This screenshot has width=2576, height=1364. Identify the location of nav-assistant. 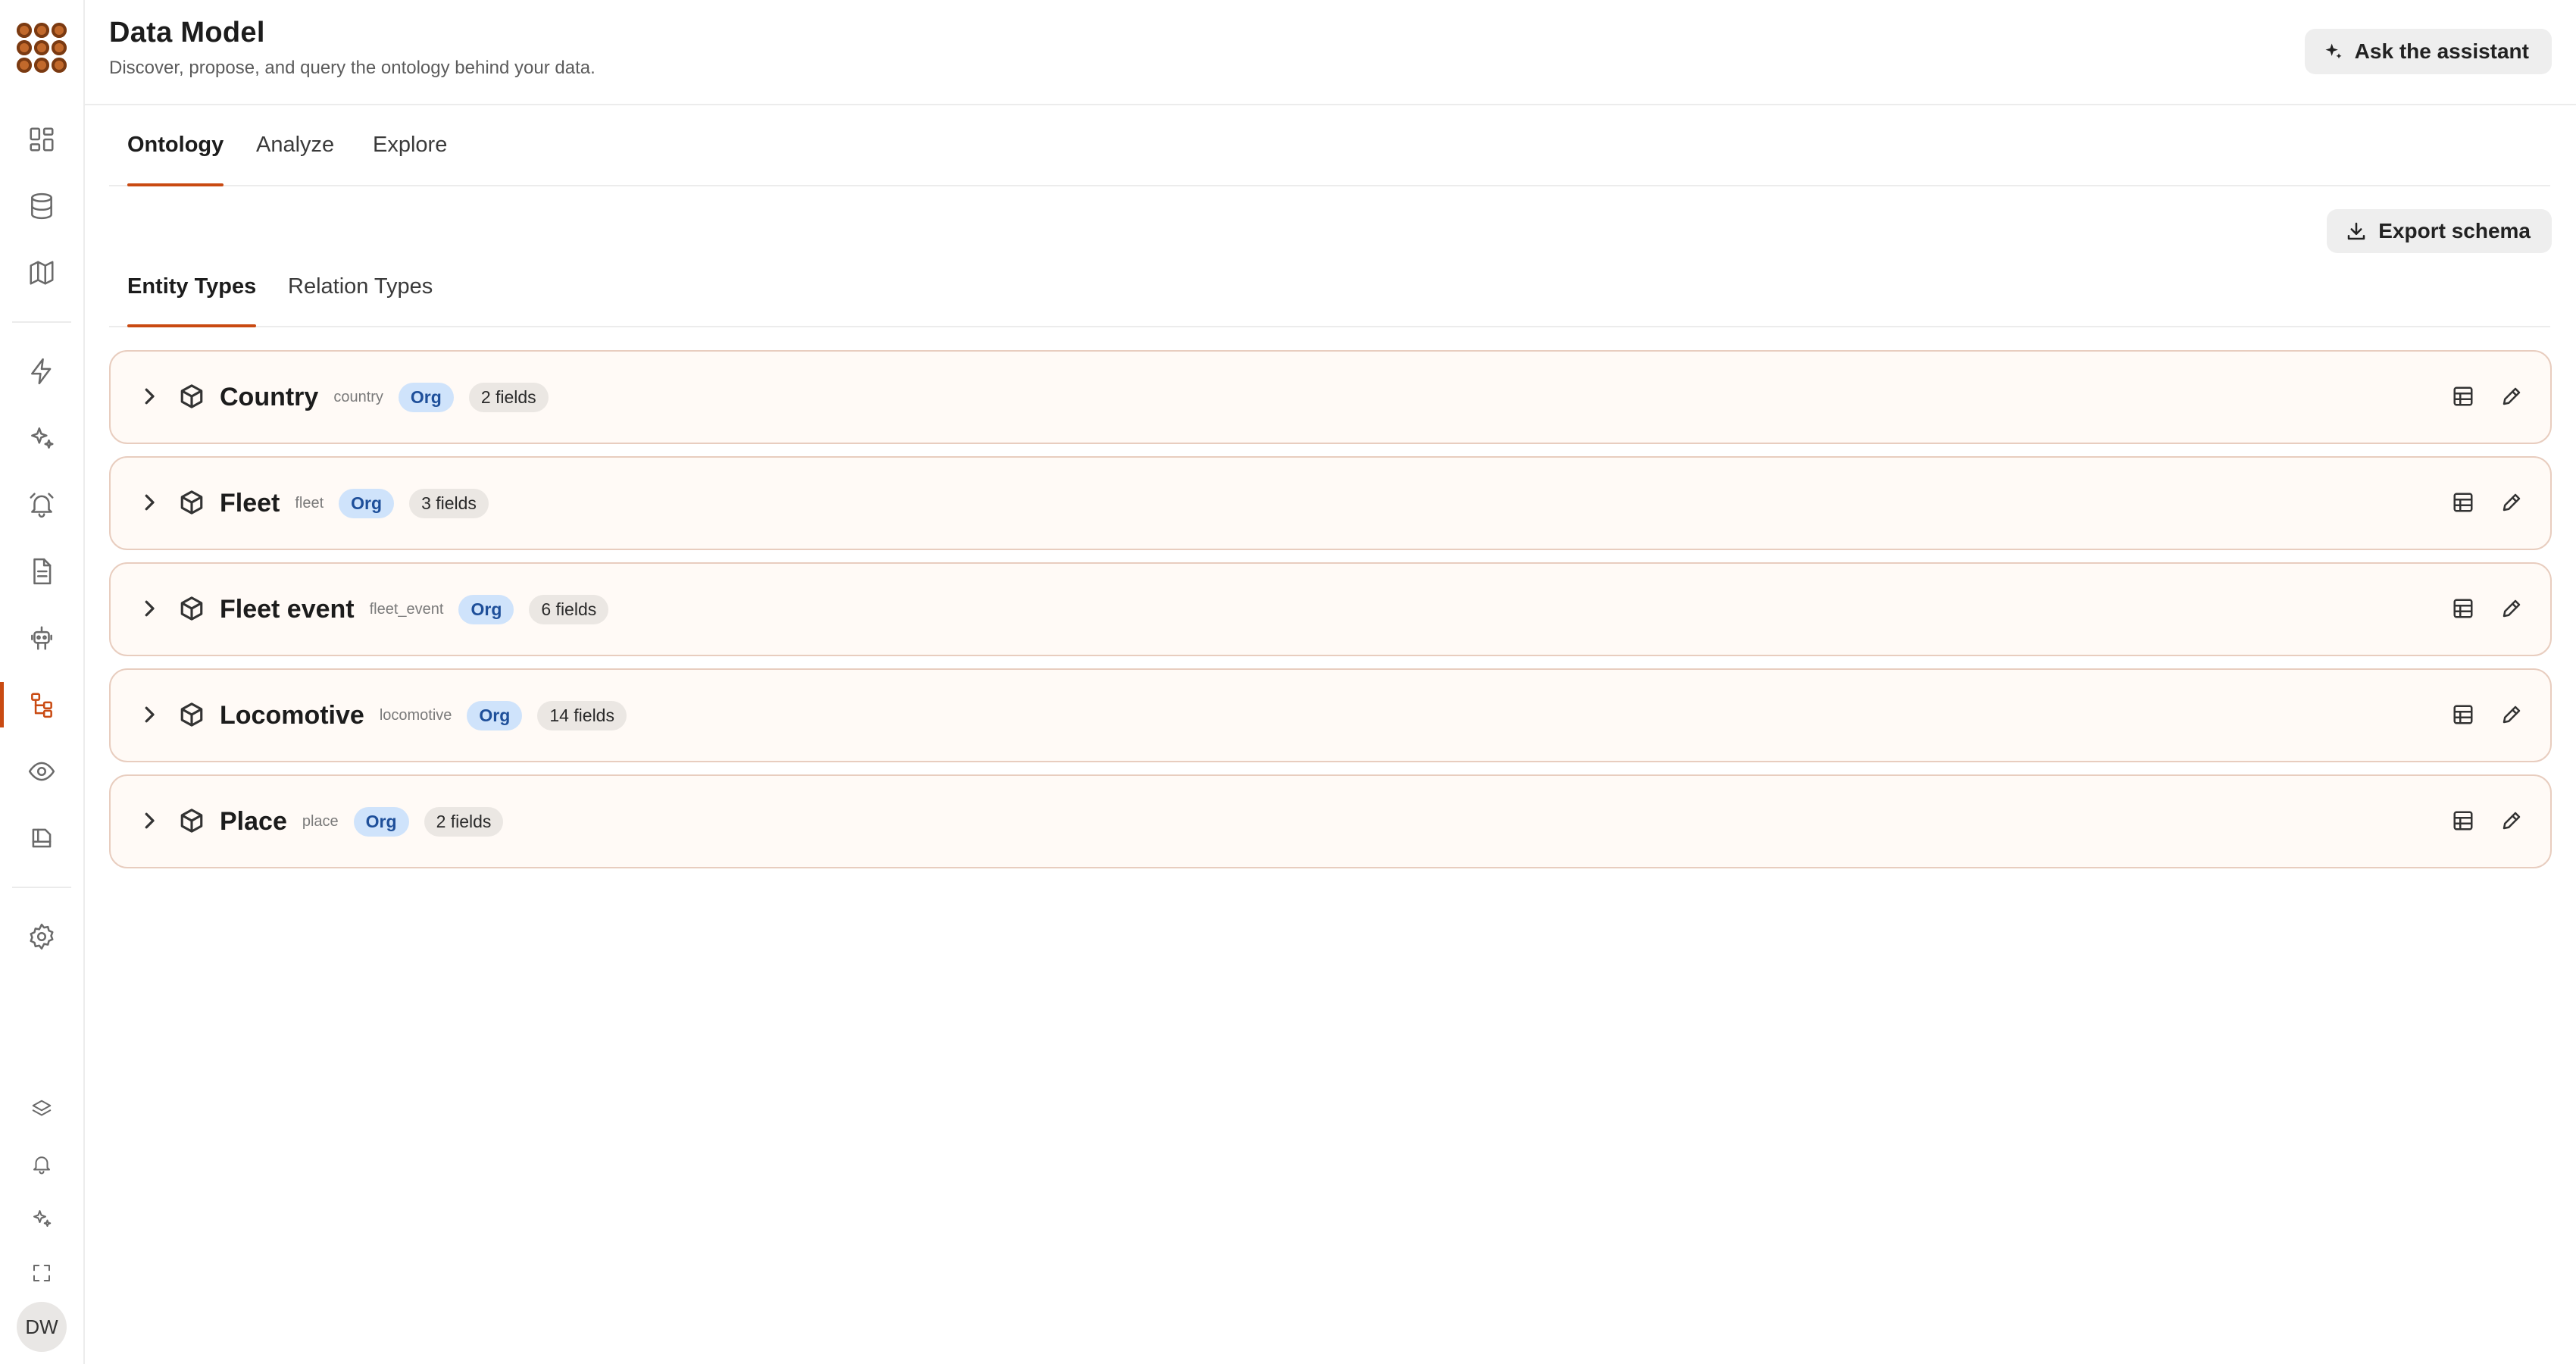
(41, 1218).